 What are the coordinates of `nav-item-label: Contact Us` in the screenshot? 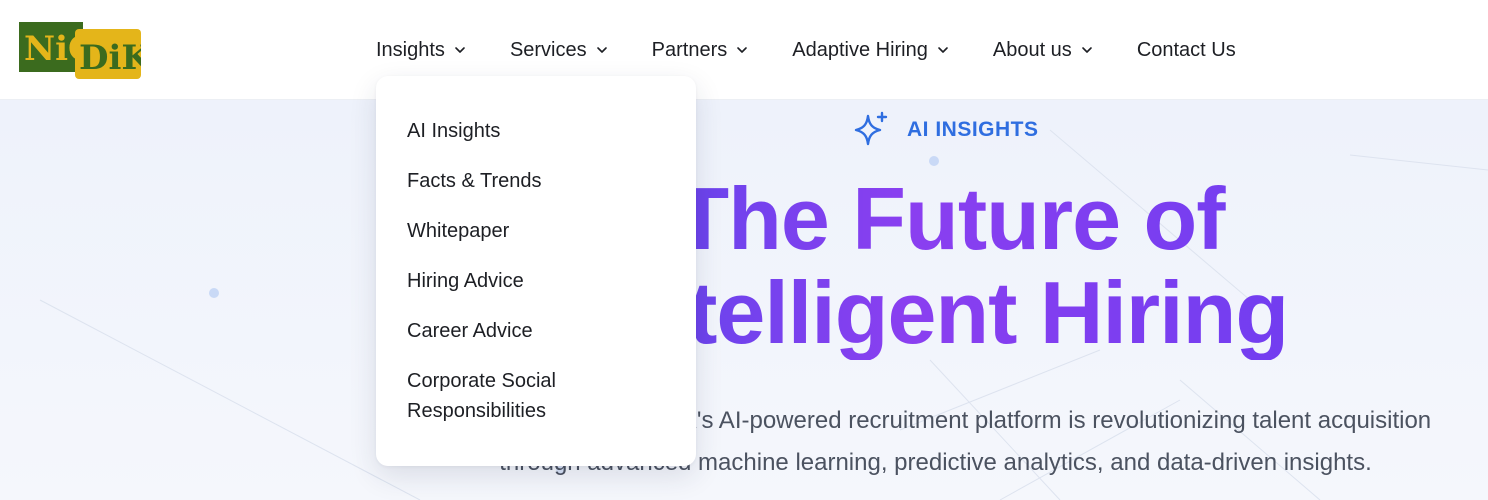 It's located at (1186, 49).